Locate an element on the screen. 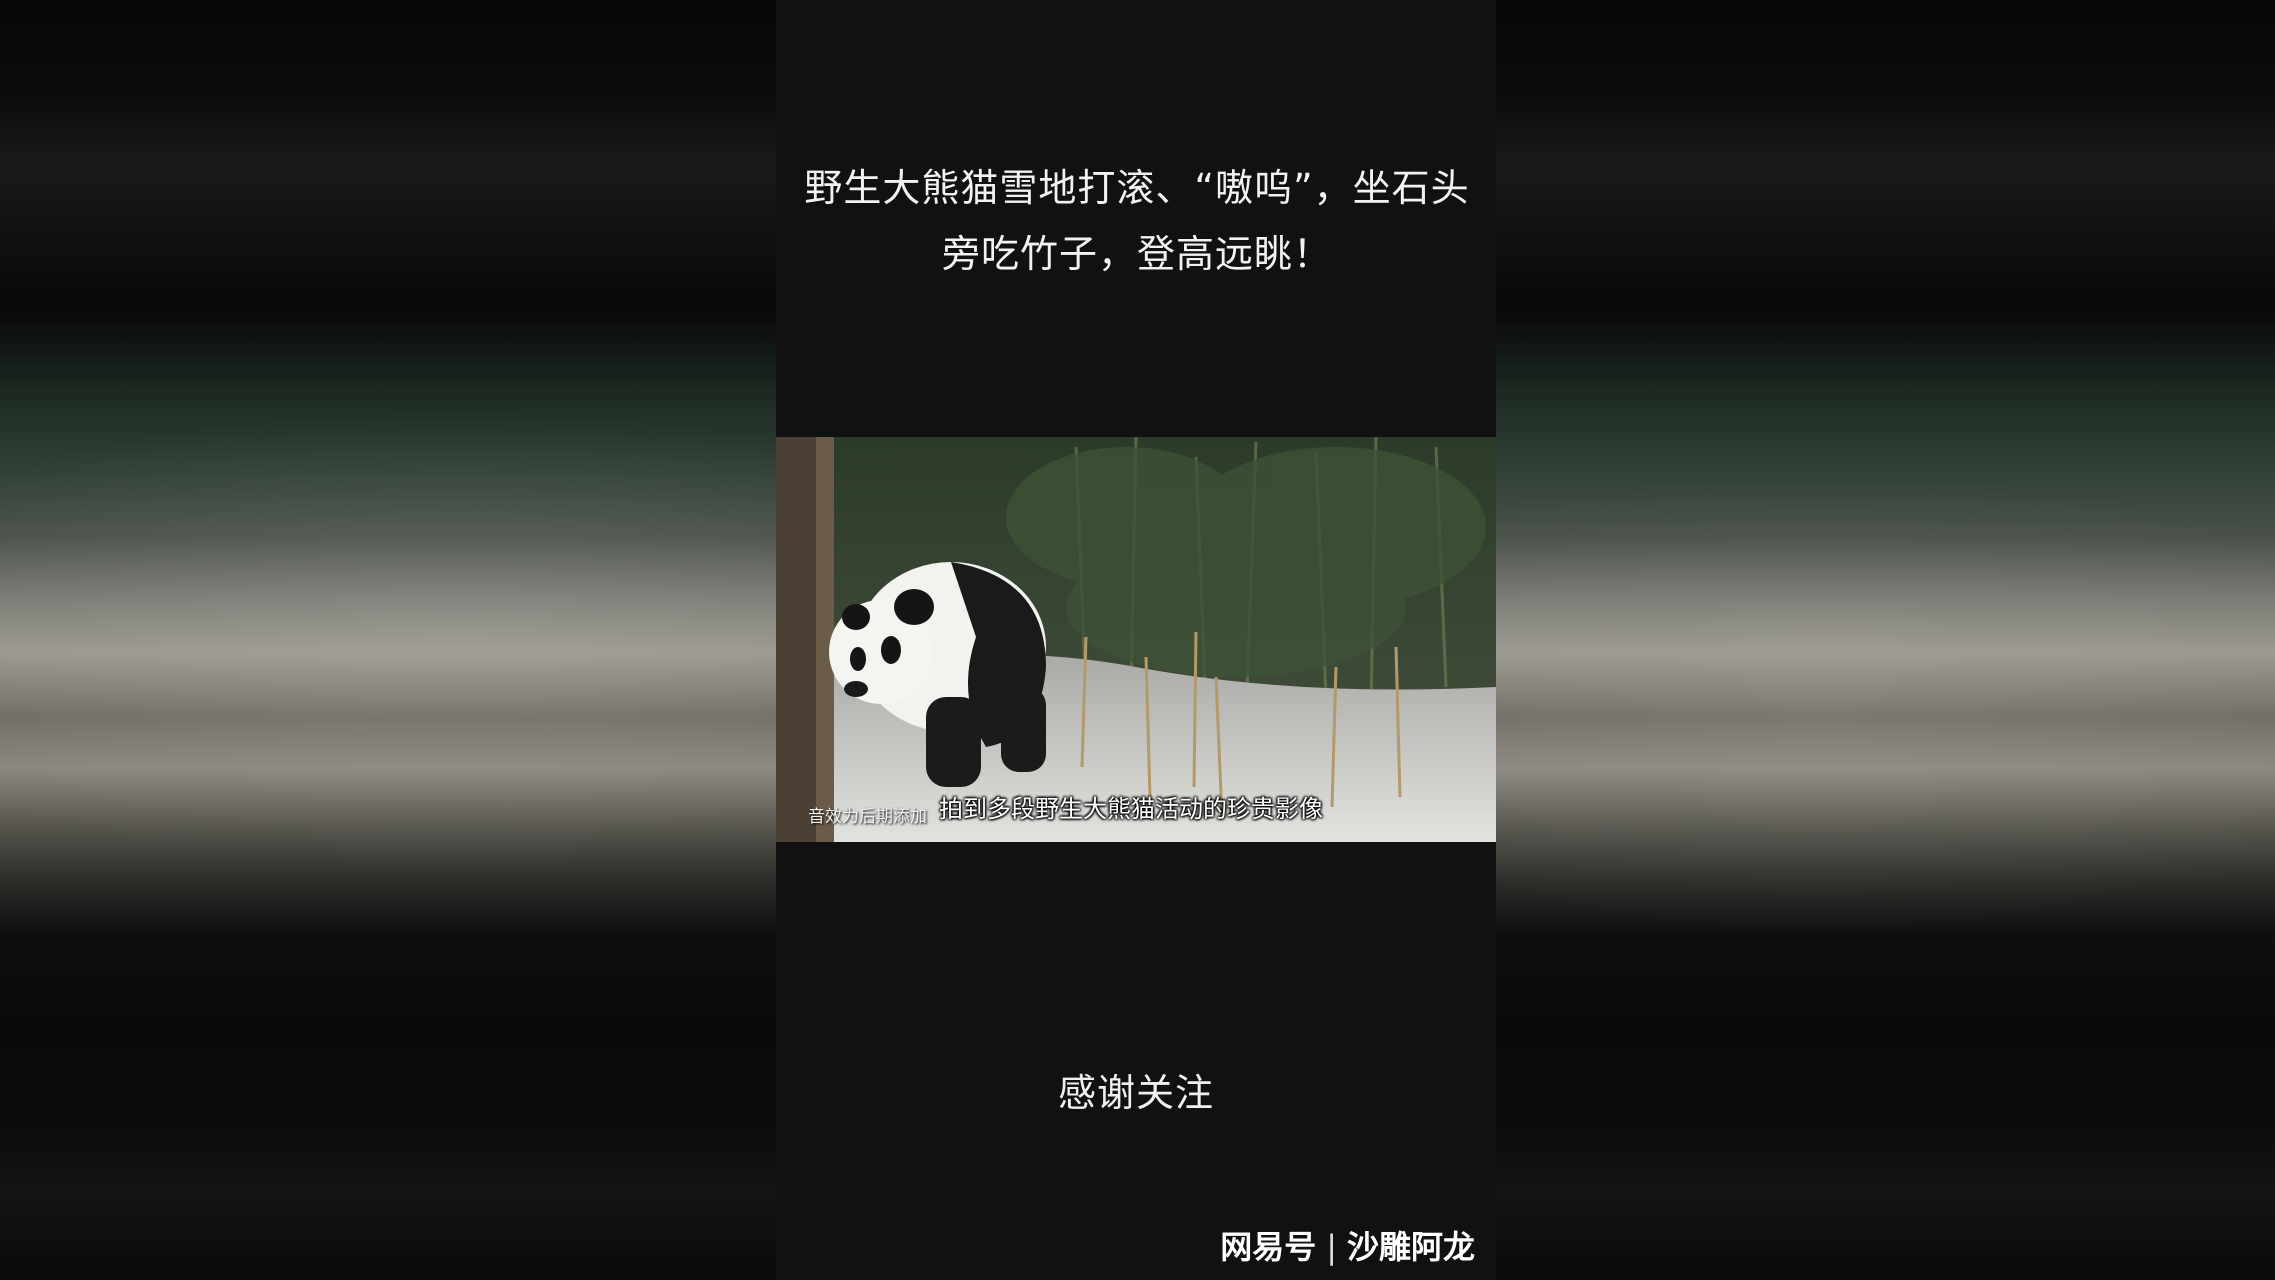  video-frame: 音效为后期添加 拍到多段野生大熊猫活动的珍贵影像 is located at coordinates (1136, 639).